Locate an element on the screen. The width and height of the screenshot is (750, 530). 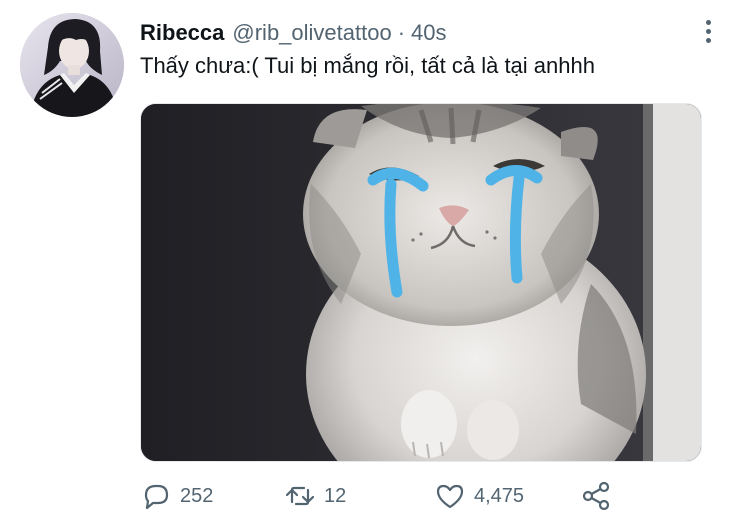
retweet-button: 12 is located at coordinates (315, 496).